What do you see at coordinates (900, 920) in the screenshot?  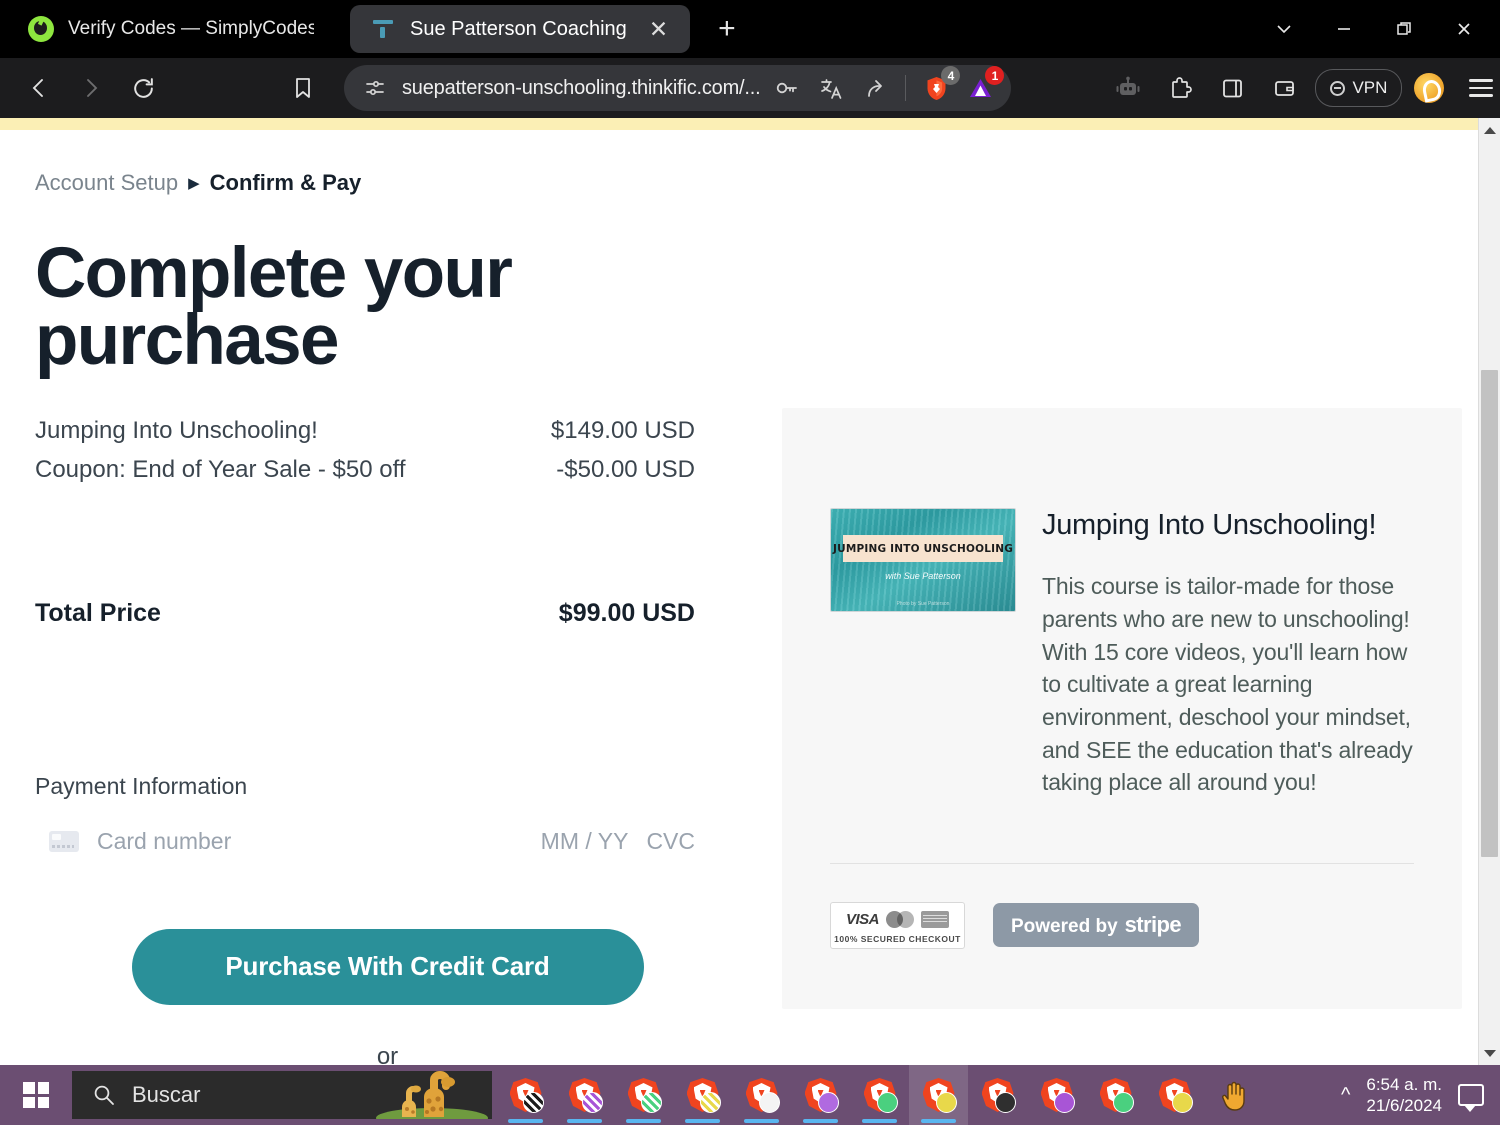 I see `mastercard-icon` at bounding box center [900, 920].